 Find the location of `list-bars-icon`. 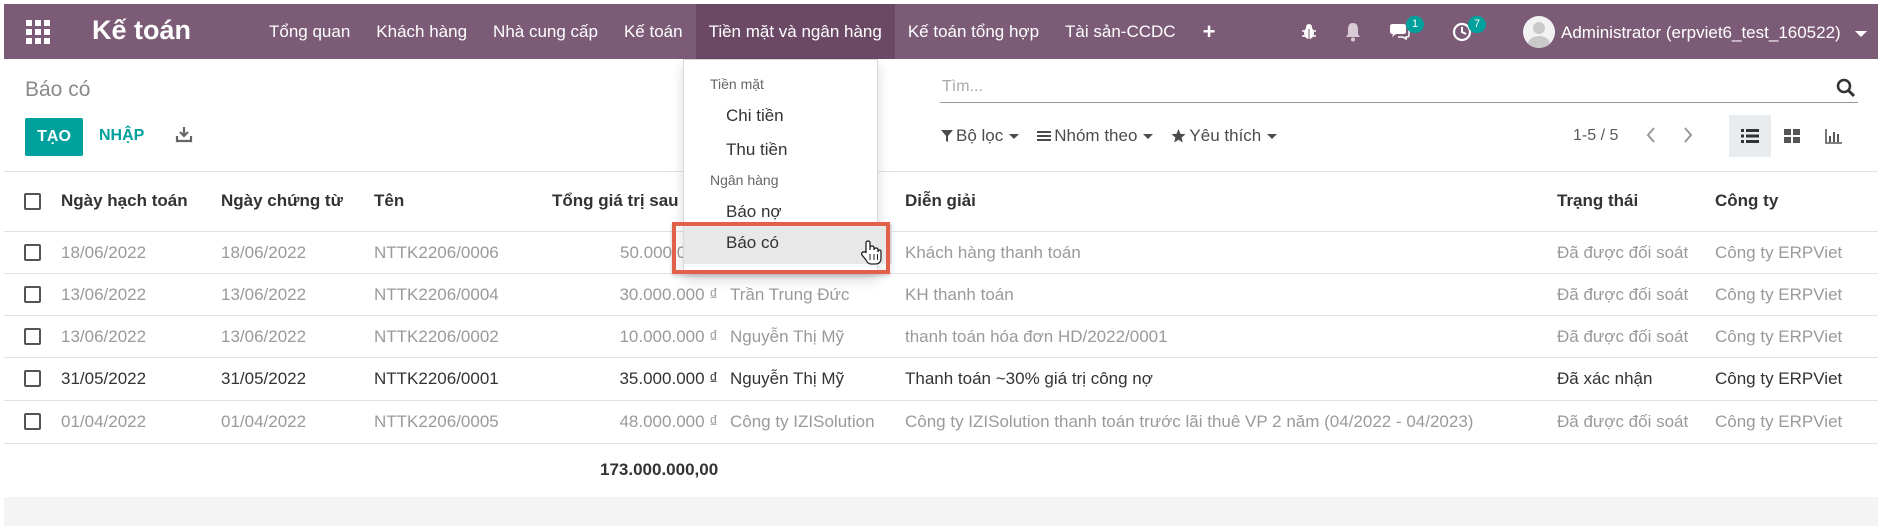

list-bars-icon is located at coordinates (1044, 136).